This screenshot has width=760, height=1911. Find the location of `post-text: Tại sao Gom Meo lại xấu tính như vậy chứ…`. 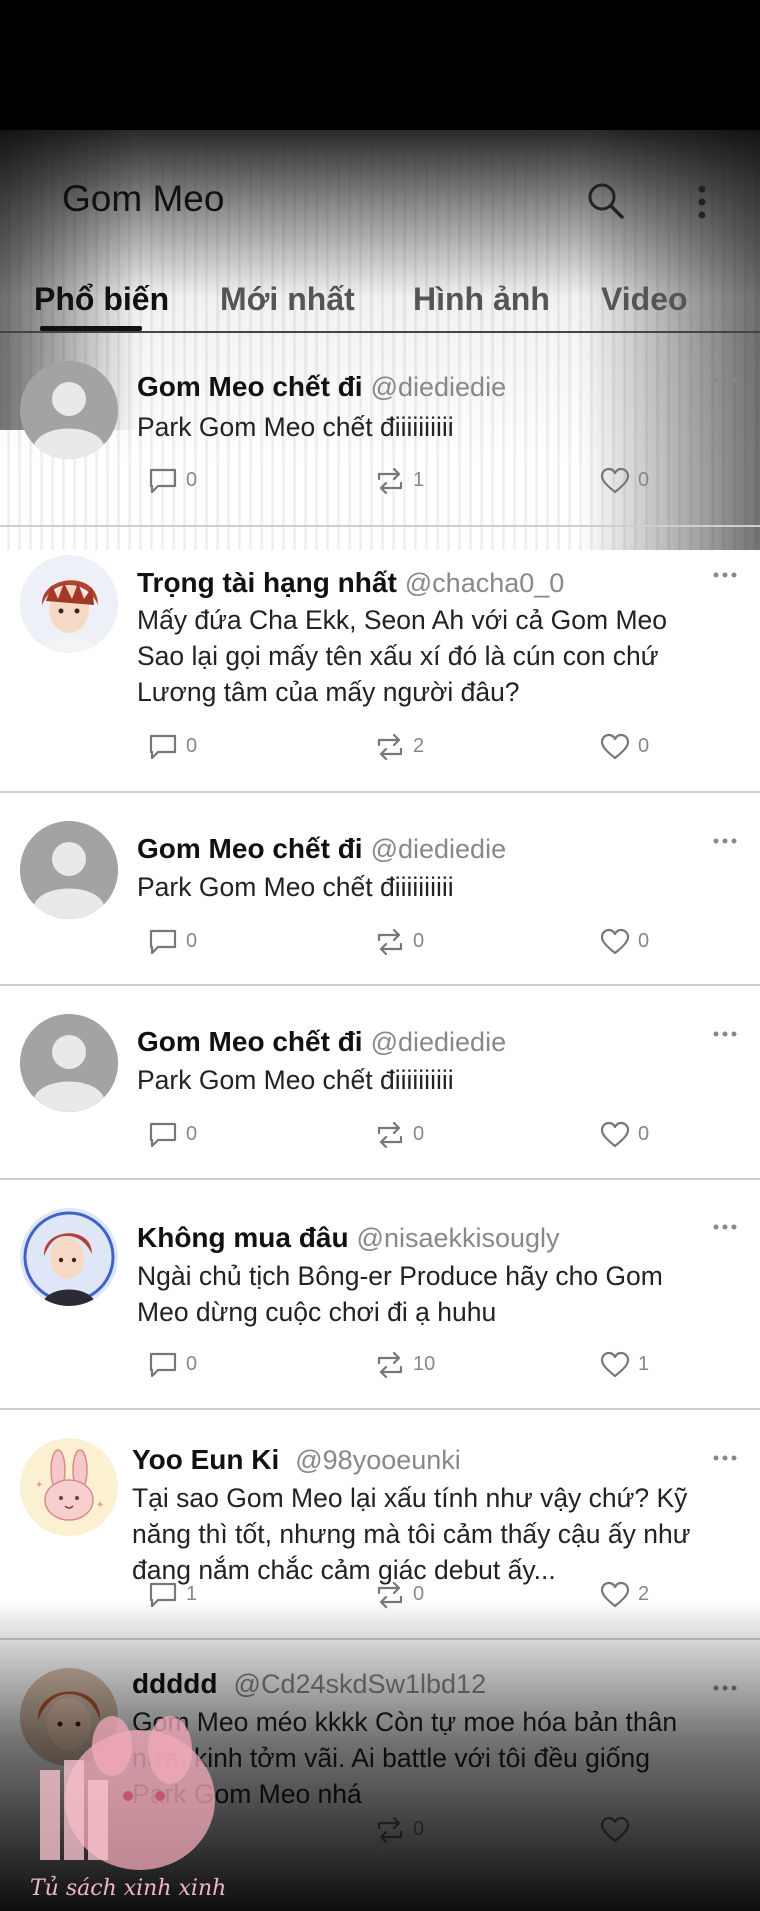

post-text: Tại sao Gom Meo lại xấu tính như vậy chứ… is located at coordinates (411, 1534).